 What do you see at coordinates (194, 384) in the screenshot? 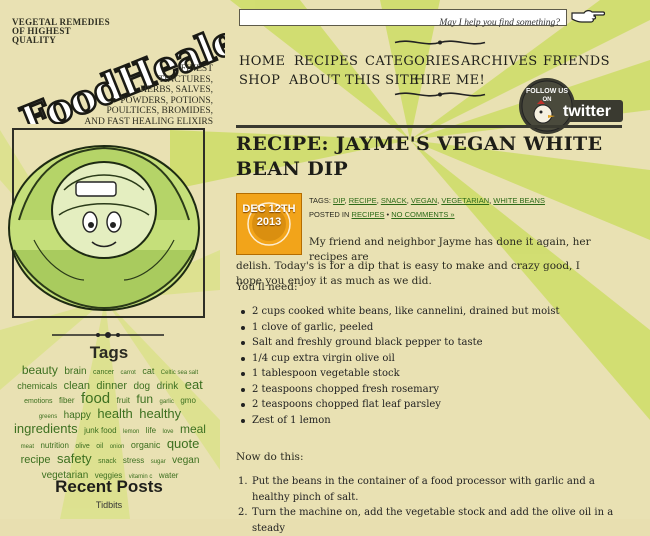
I see `tag-link: eat` at bounding box center [194, 384].